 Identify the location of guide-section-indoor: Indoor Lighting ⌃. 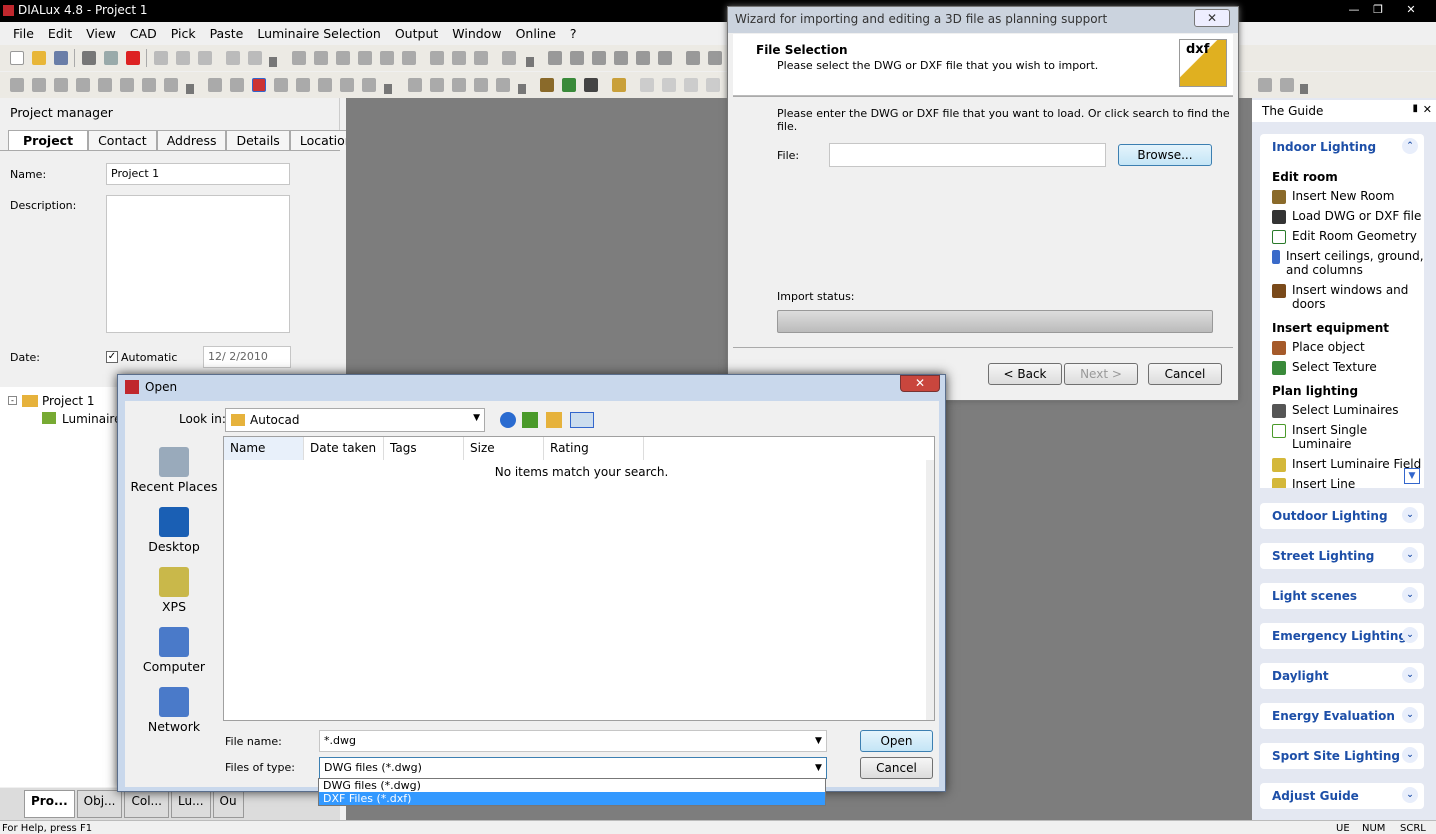
(1342, 147).